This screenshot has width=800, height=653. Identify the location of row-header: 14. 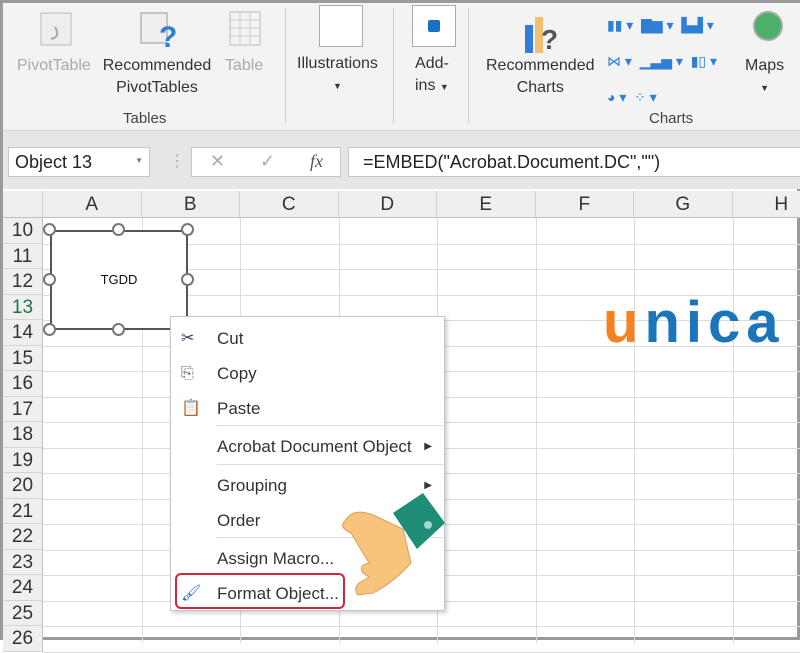
(23, 333).